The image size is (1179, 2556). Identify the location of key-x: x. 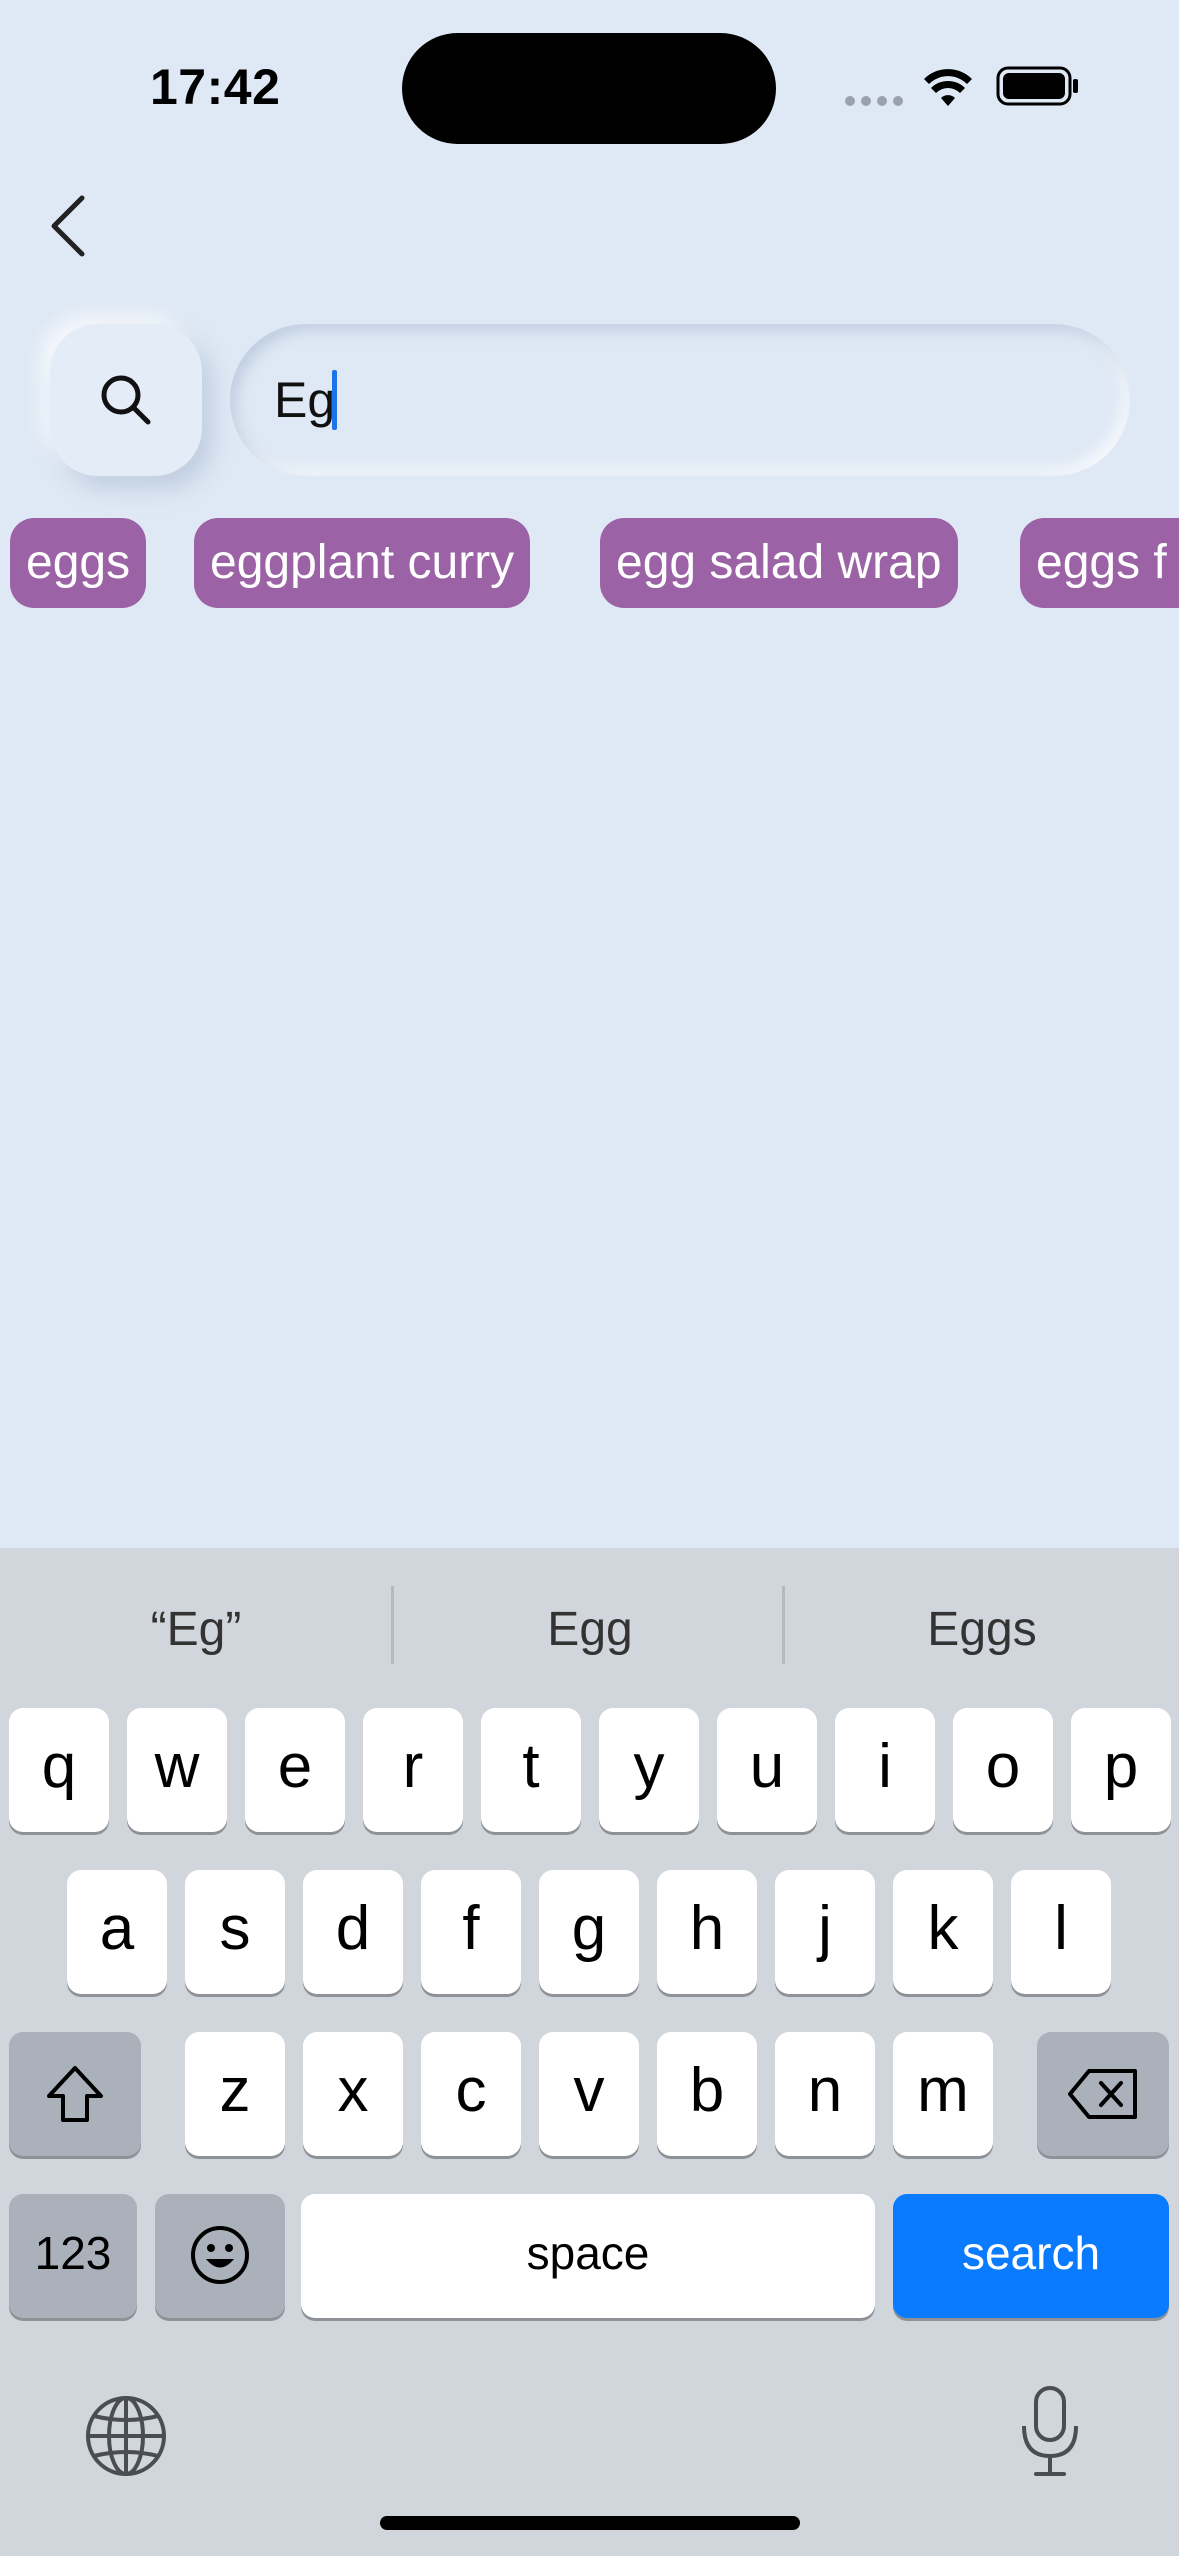
(353, 2094).